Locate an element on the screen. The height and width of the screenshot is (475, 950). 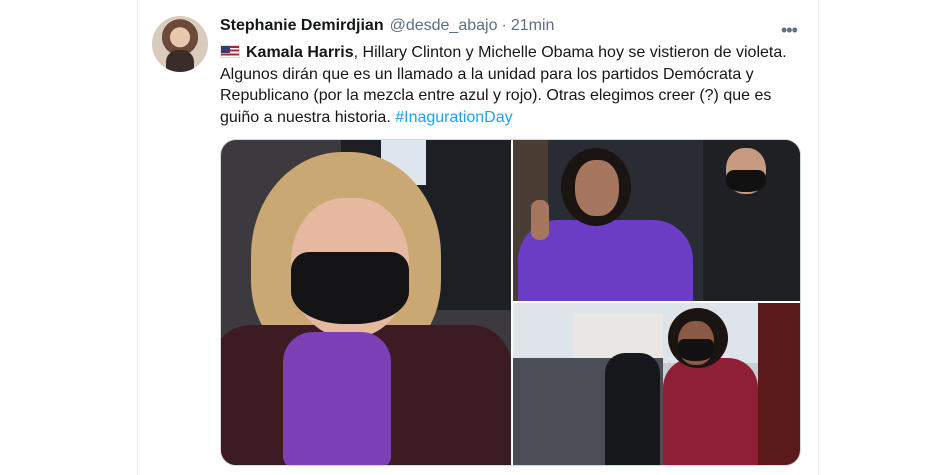
photo-person-suit is located at coordinates (632, 409).